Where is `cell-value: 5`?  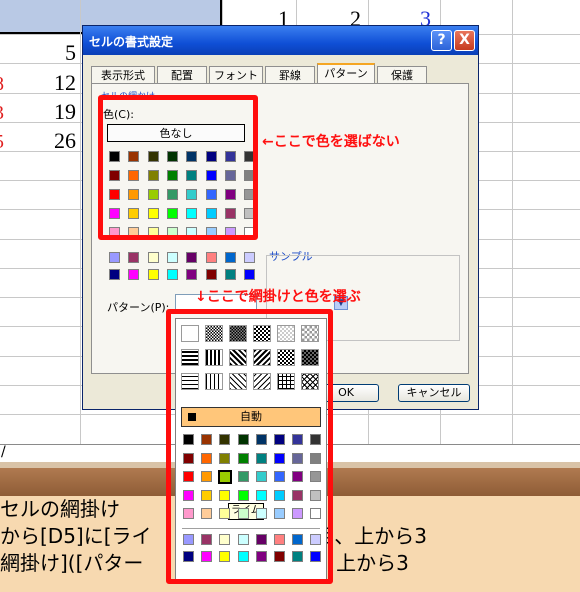
cell-value: 5 is located at coordinates (70, 52).